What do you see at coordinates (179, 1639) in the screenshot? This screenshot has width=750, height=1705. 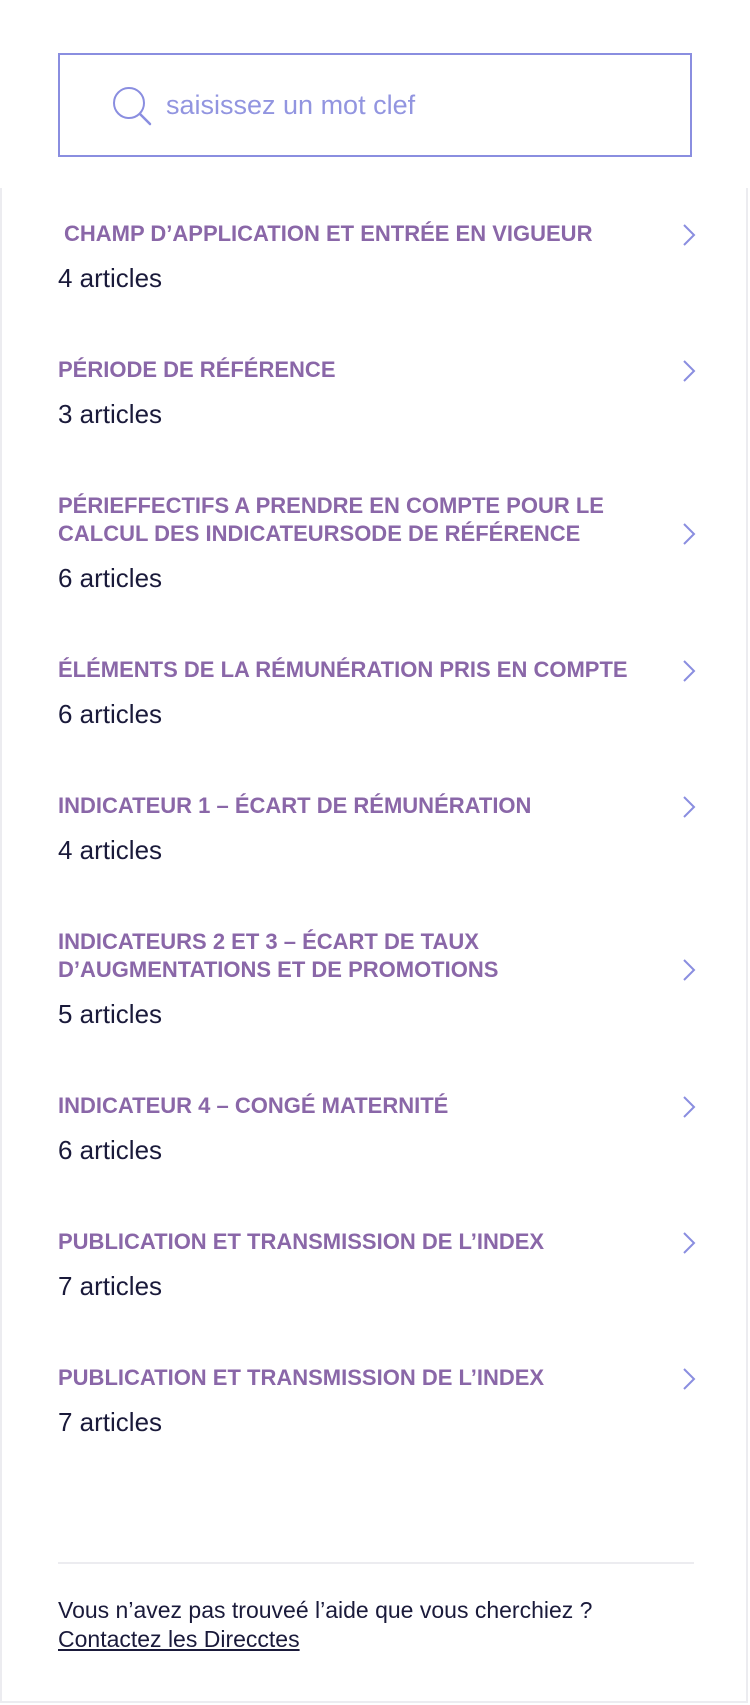 I see `contact-direcctes-link: Contactez les Direcctes` at bounding box center [179, 1639].